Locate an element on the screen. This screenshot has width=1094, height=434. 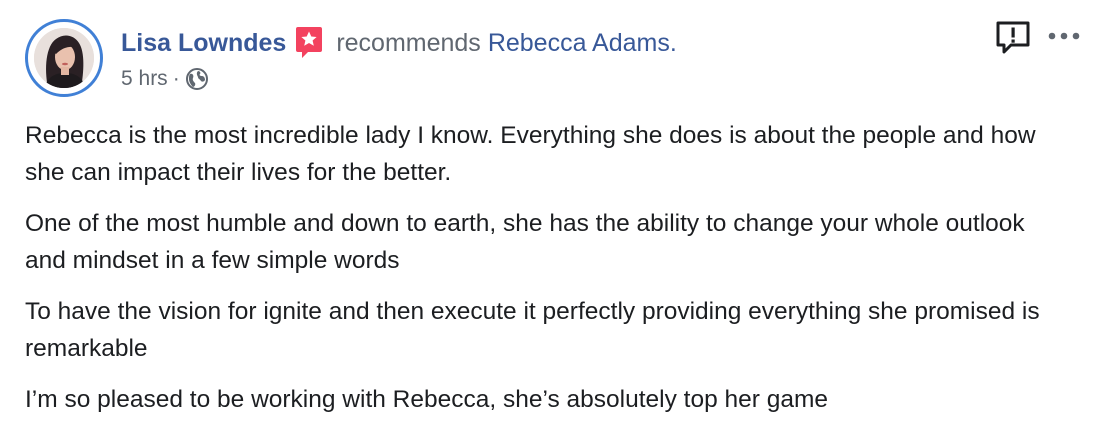
avatar is located at coordinates (64, 58).